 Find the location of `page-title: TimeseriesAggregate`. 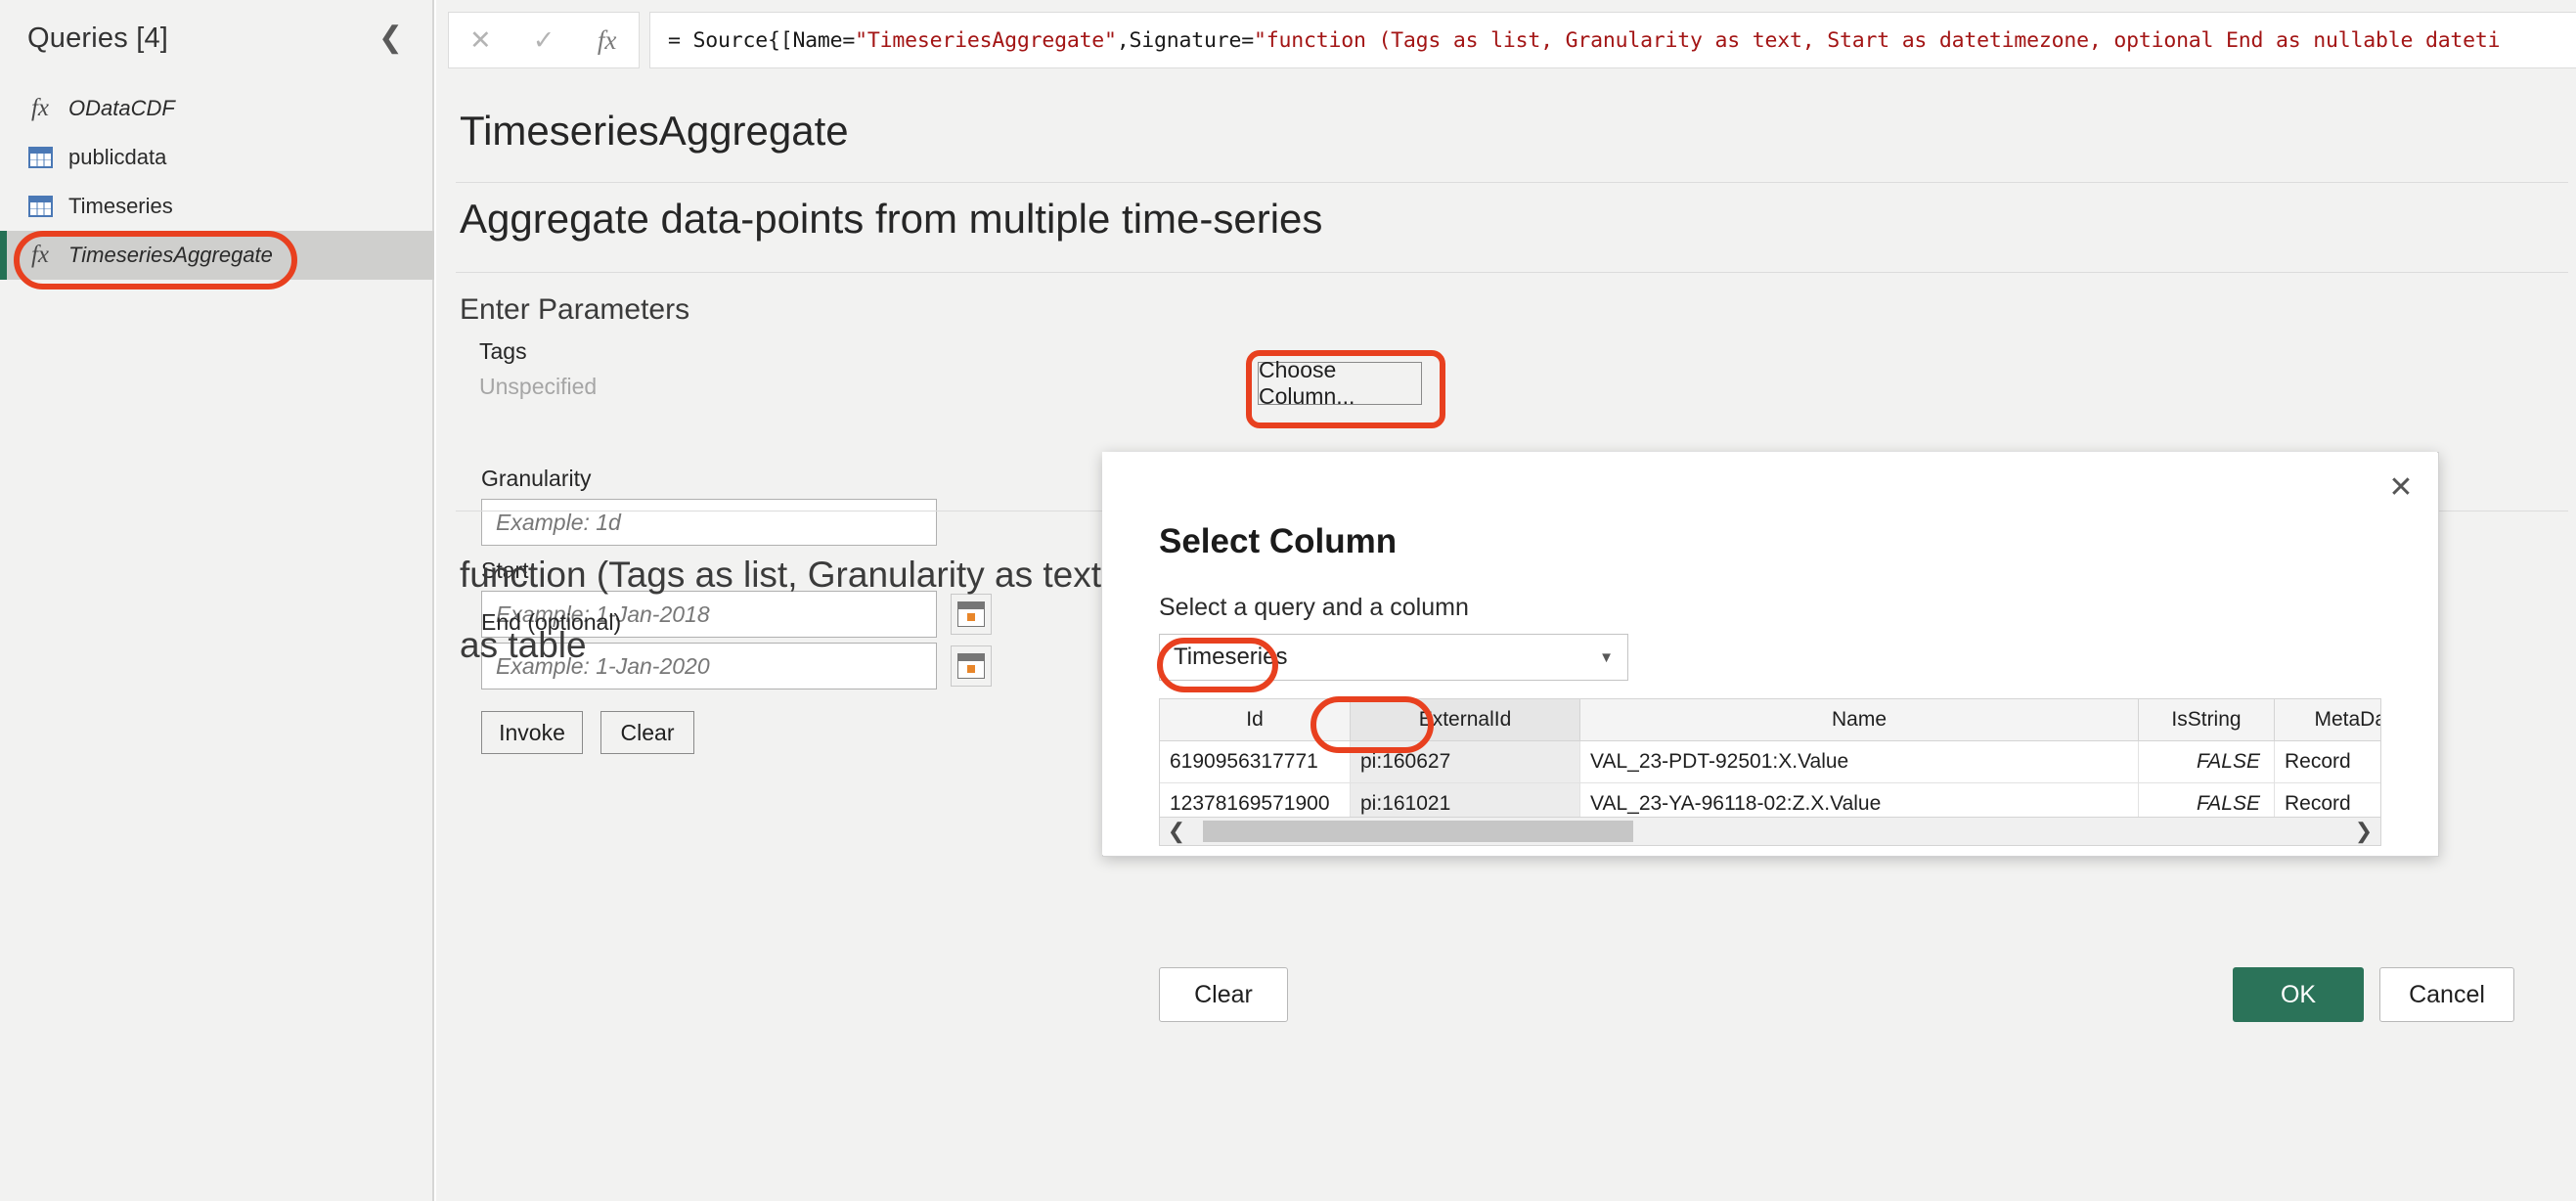

page-title: TimeseriesAggregate is located at coordinates (655, 131).